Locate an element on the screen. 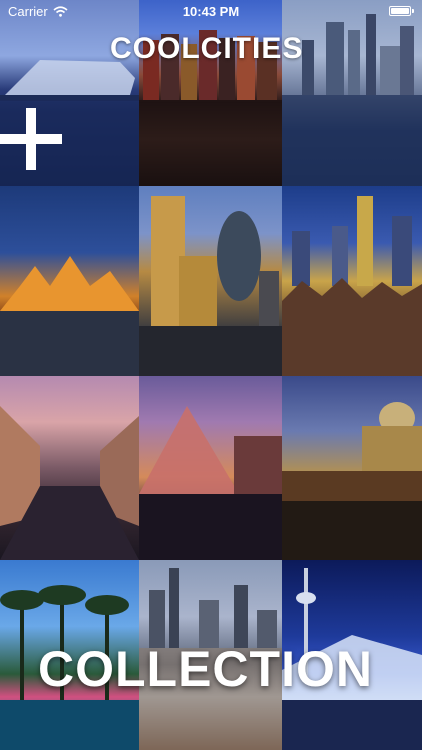 This screenshot has height=750, width=422. city-tile-rome is located at coordinates (352, 468).